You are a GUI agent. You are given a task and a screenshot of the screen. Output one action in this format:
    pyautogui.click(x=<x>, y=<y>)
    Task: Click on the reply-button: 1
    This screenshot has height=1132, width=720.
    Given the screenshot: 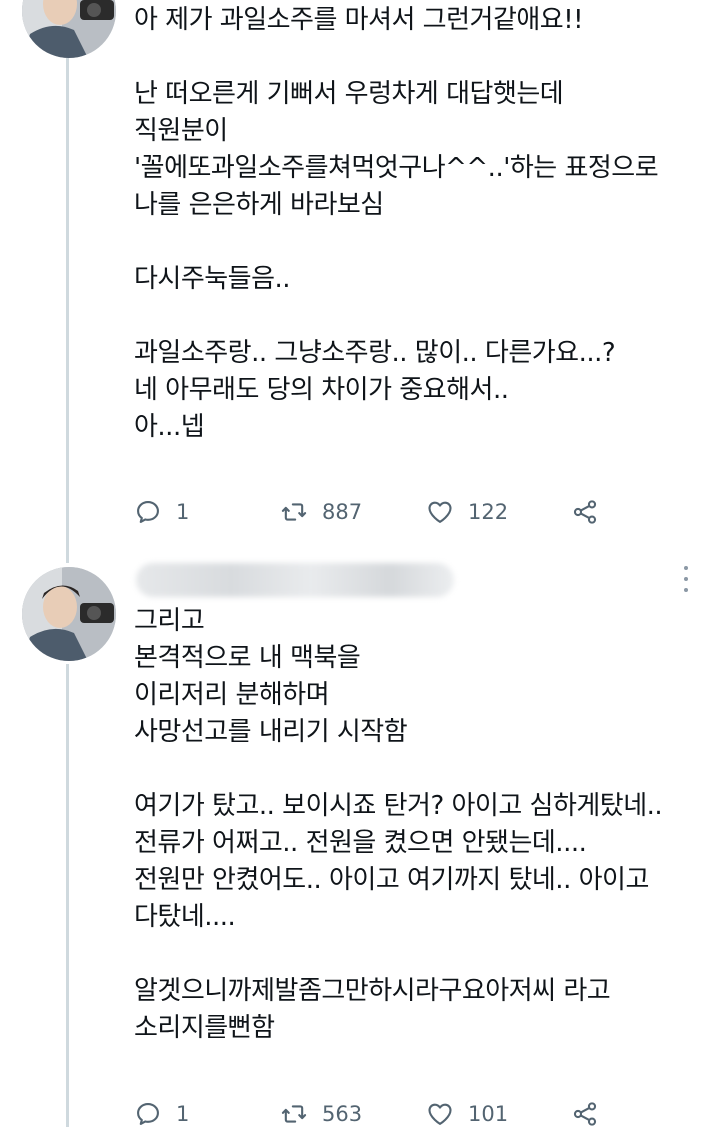 What is the action you would take?
    pyautogui.click(x=161, y=512)
    